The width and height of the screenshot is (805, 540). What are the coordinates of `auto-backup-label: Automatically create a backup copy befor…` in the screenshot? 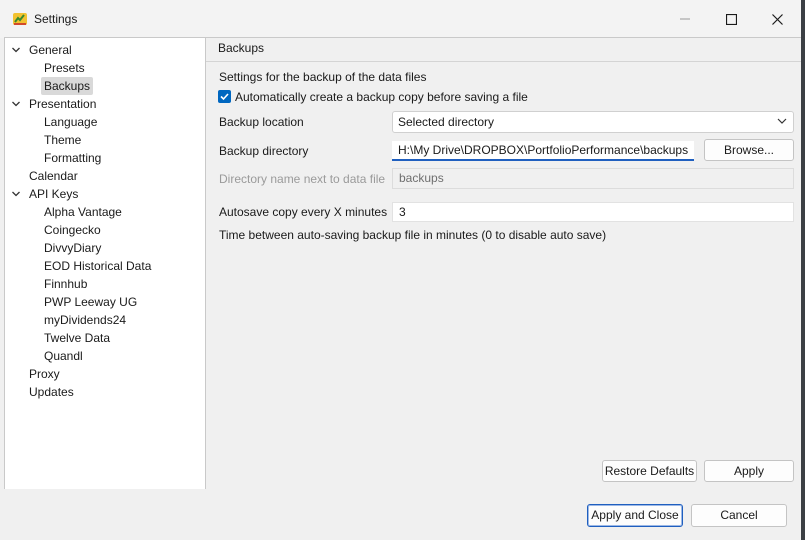 It's located at (381, 97).